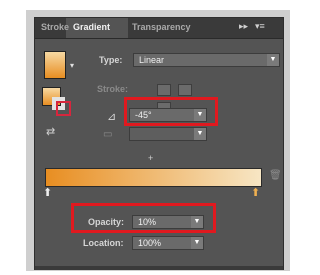 The width and height of the screenshot is (320, 275). I want to click on gradient-slider, so click(153, 177).